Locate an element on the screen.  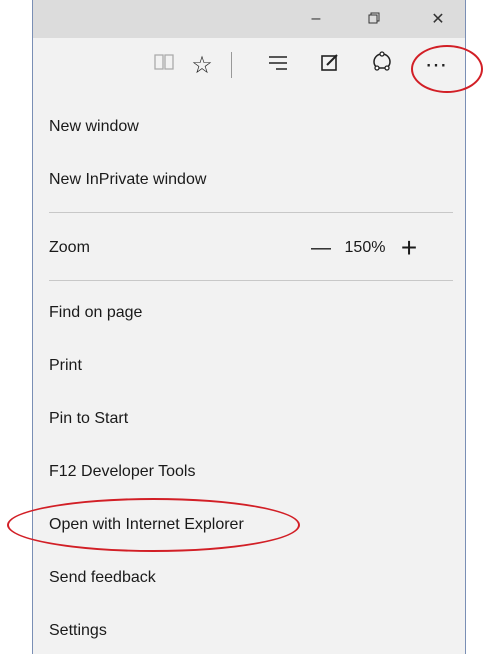
menu-item-send-feedback: Send feedback is located at coordinates (102, 578).